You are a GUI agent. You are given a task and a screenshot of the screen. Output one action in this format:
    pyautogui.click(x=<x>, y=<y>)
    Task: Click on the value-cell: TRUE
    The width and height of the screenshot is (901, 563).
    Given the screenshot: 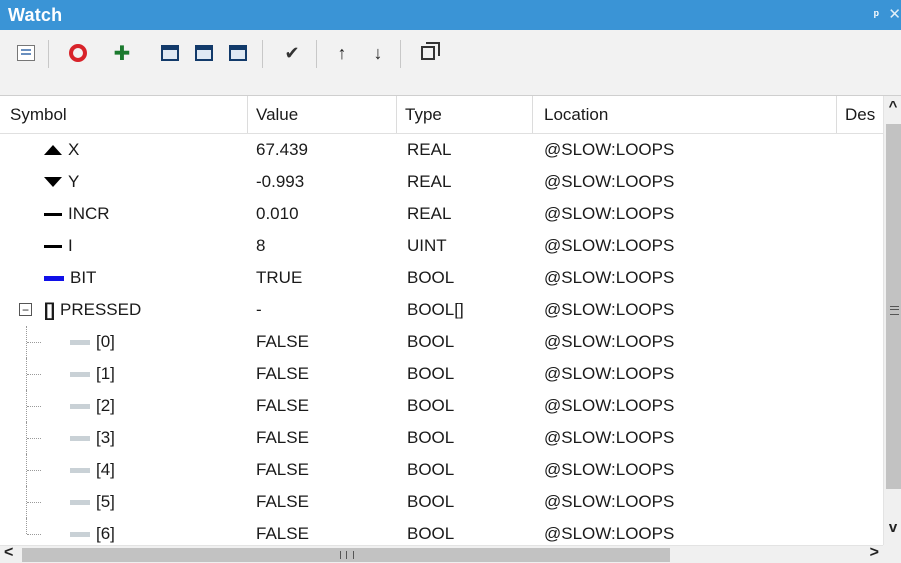 What is the action you would take?
    pyautogui.click(x=326, y=278)
    